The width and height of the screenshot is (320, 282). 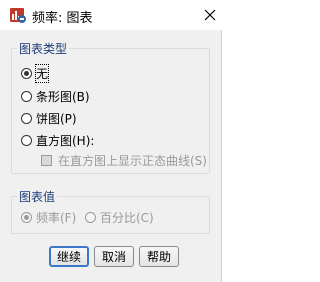 I want to click on chart-values-group: 图表值 频率(F) 百分比(C), so click(x=110, y=211).